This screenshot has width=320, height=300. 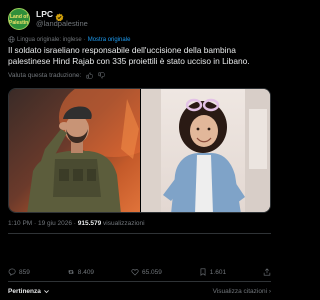 I want to click on bookmark-button: 1.601, so click(x=212, y=272).